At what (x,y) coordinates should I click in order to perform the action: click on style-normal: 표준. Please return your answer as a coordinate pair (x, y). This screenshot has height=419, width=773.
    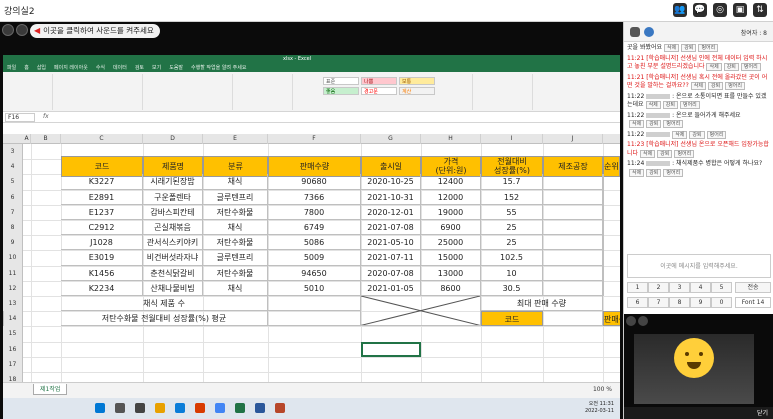
    Looking at the image, I should click on (341, 81).